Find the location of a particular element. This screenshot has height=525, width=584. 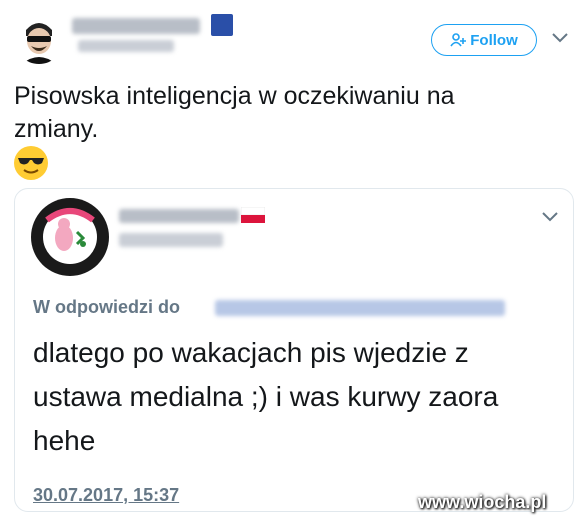

reply-to-line: W odpowiedzi do is located at coordinates (106, 307).